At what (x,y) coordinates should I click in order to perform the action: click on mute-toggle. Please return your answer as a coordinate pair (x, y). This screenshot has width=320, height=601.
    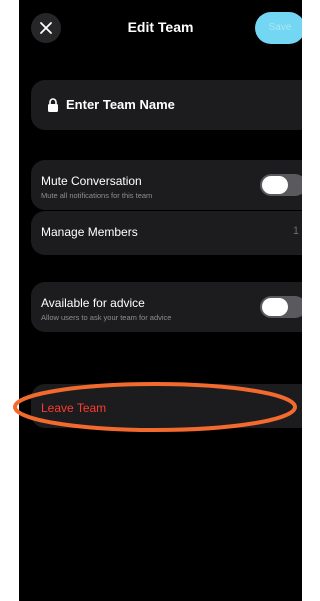
    Looking at the image, I should click on (281, 185).